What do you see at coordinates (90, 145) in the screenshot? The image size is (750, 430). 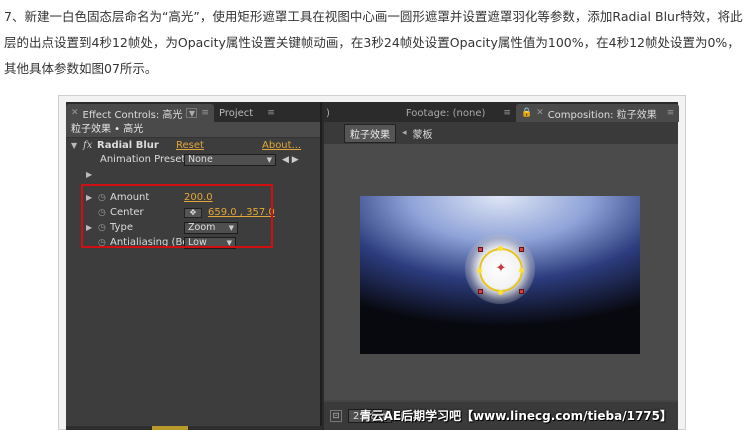 I see `fx-icon: fx` at bounding box center [90, 145].